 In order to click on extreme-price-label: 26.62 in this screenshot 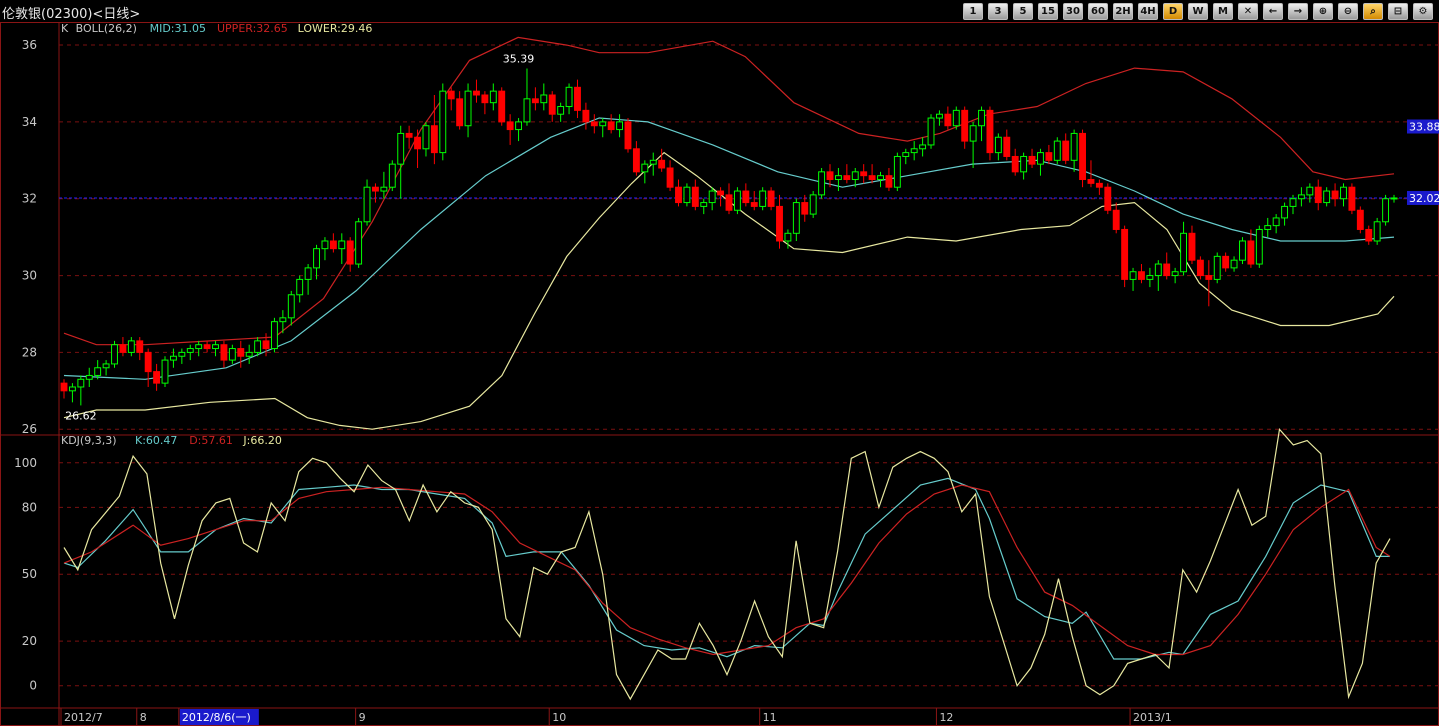, I will do `click(81, 415)`.